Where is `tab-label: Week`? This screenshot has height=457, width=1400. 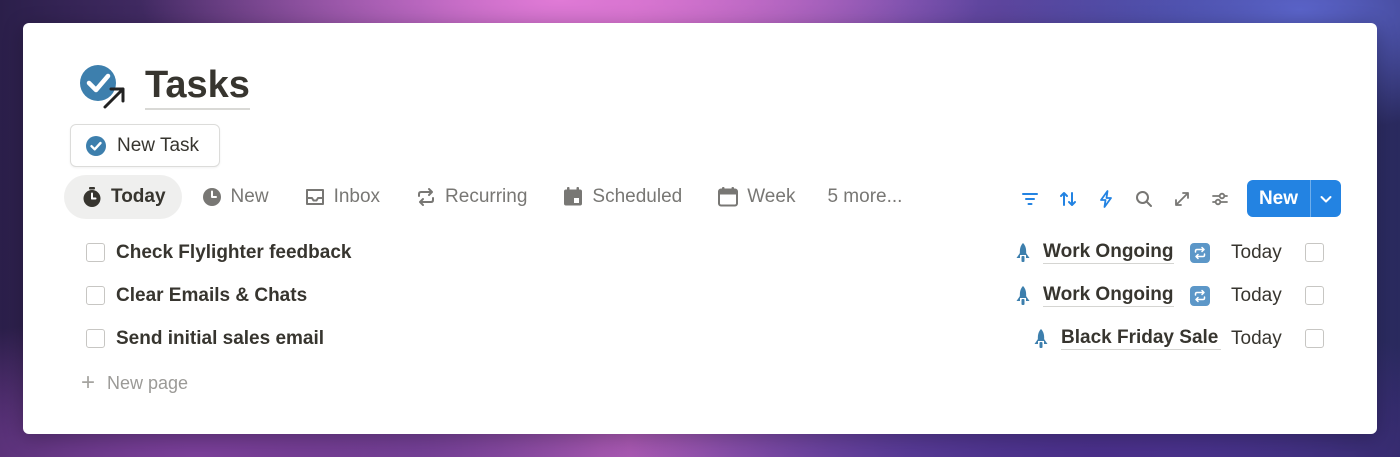
tab-label: Week is located at coordinates (771, 196).